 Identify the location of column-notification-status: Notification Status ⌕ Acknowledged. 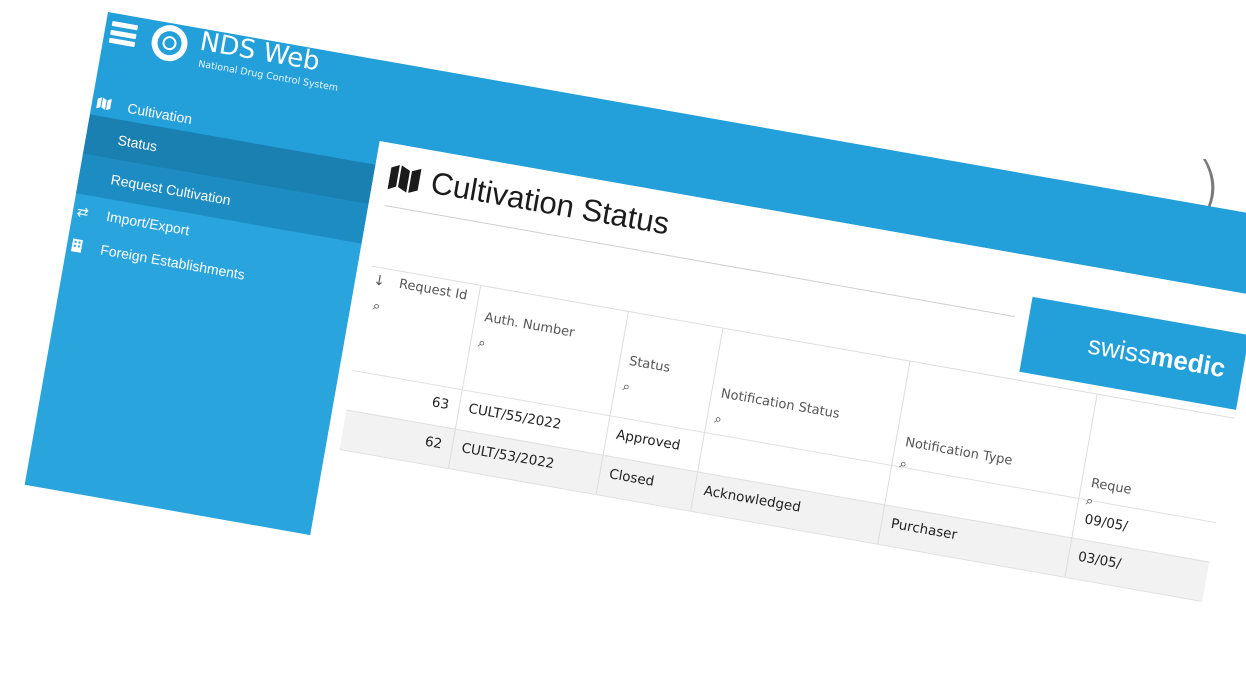
(800, 435).